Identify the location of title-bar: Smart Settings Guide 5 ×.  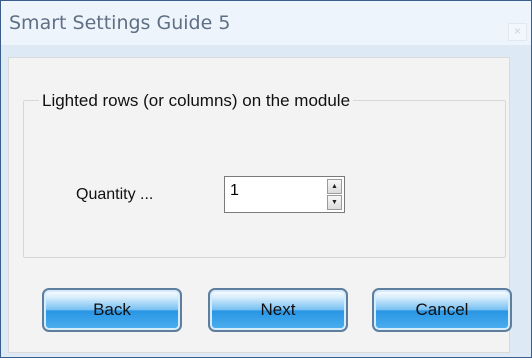
(266, 23).